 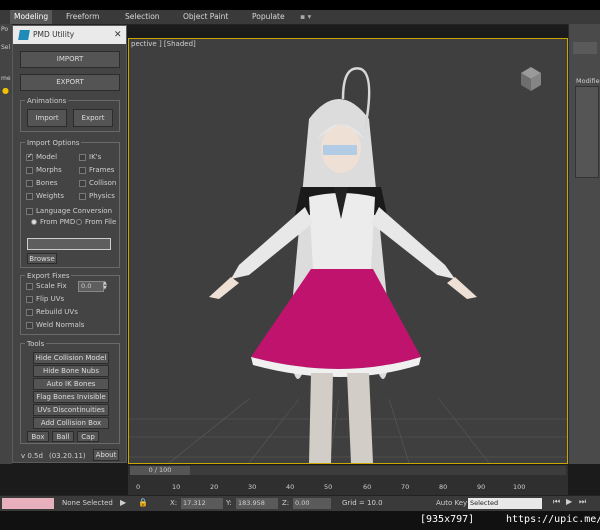 I want to click on hide-collision-model-button: Hide Collision Model, so click(x=71, y=358).